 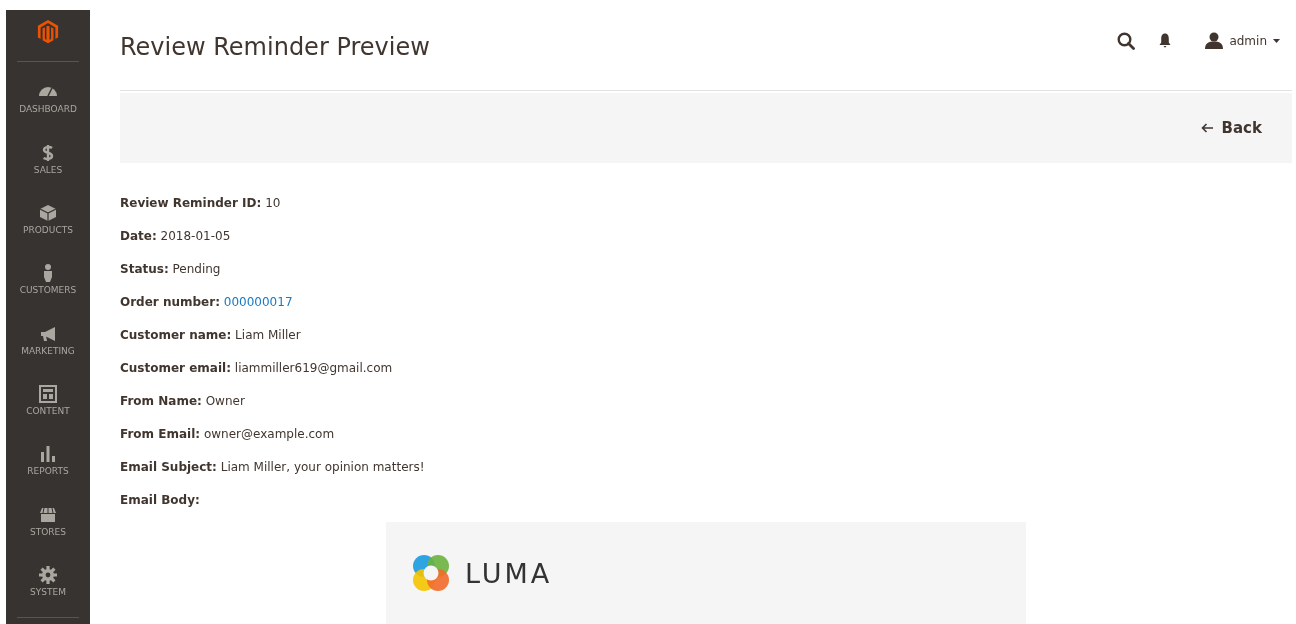 What do you see at coordinates (176, 237) in the screenshot?
I see `detail-line: Date: 2018-01-05` at bounding box center [176, 237].